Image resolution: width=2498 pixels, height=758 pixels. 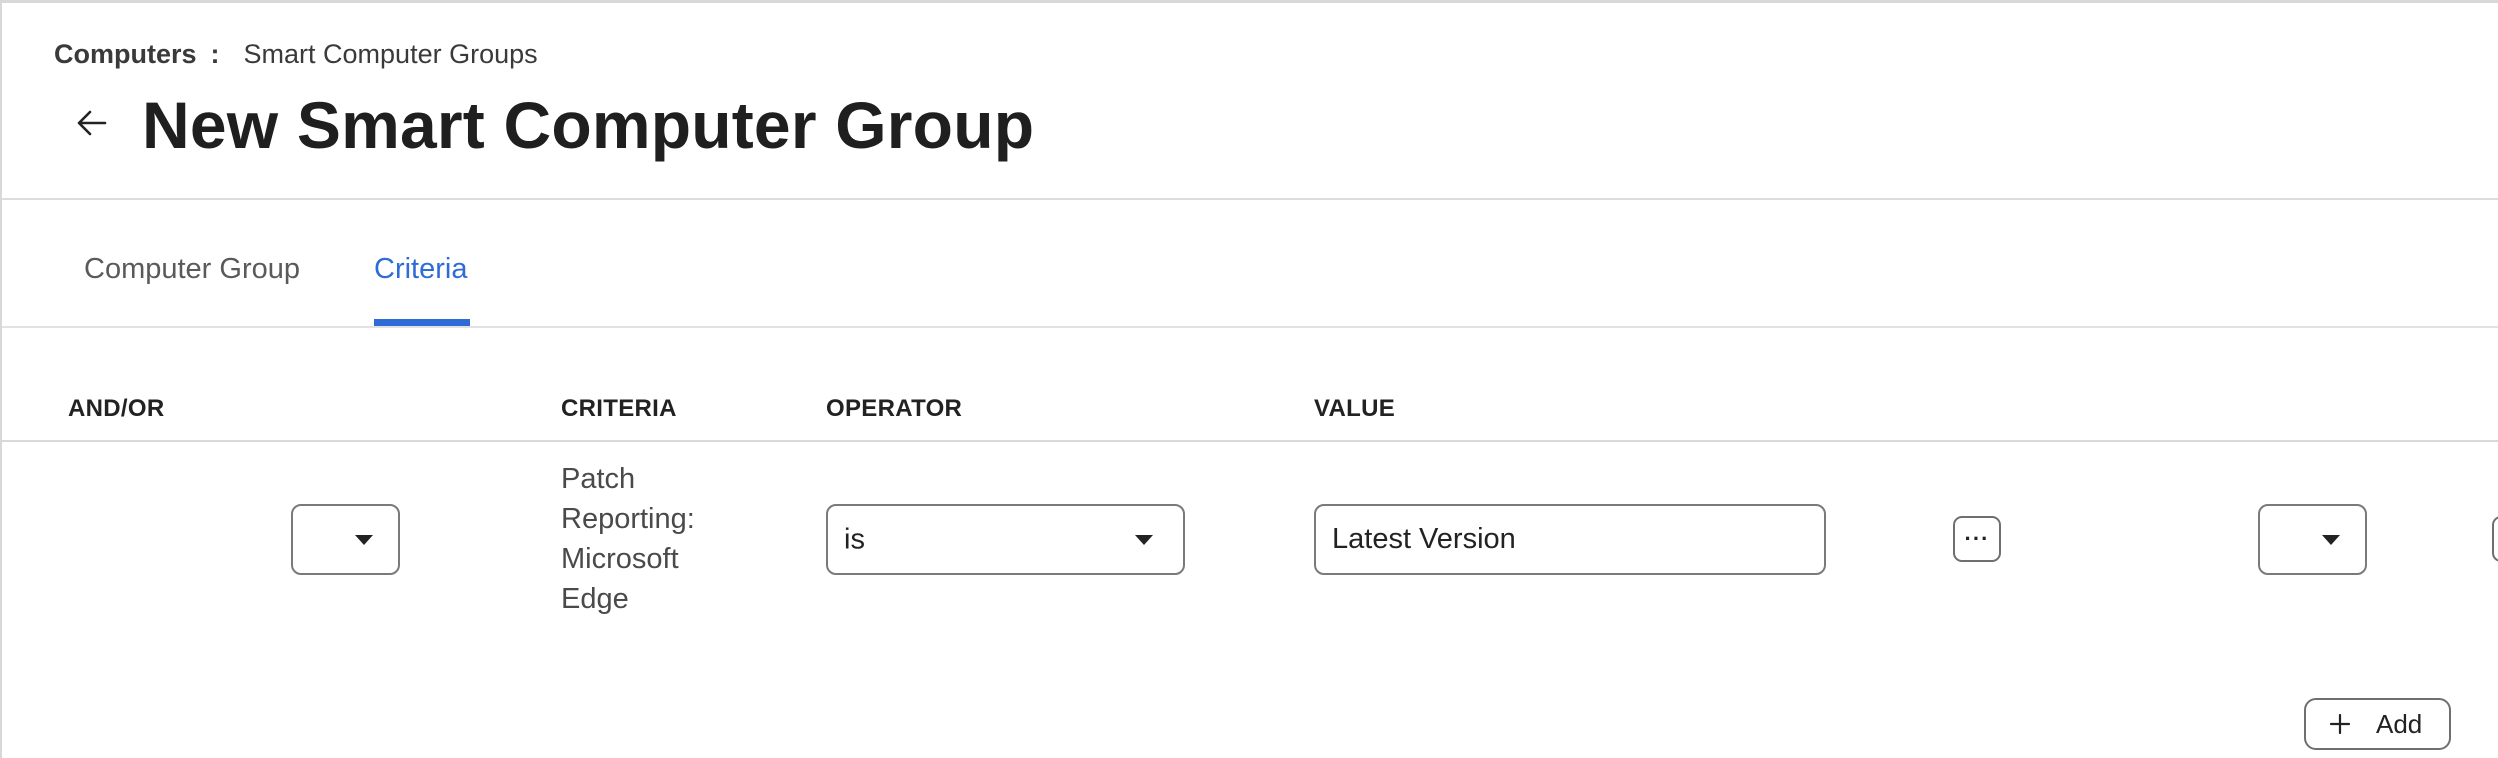 What do you see at coordinates (588, 125) in the screenshot?
I see `page-title: New Smart Computer Group` at bounding box center [588, 125].